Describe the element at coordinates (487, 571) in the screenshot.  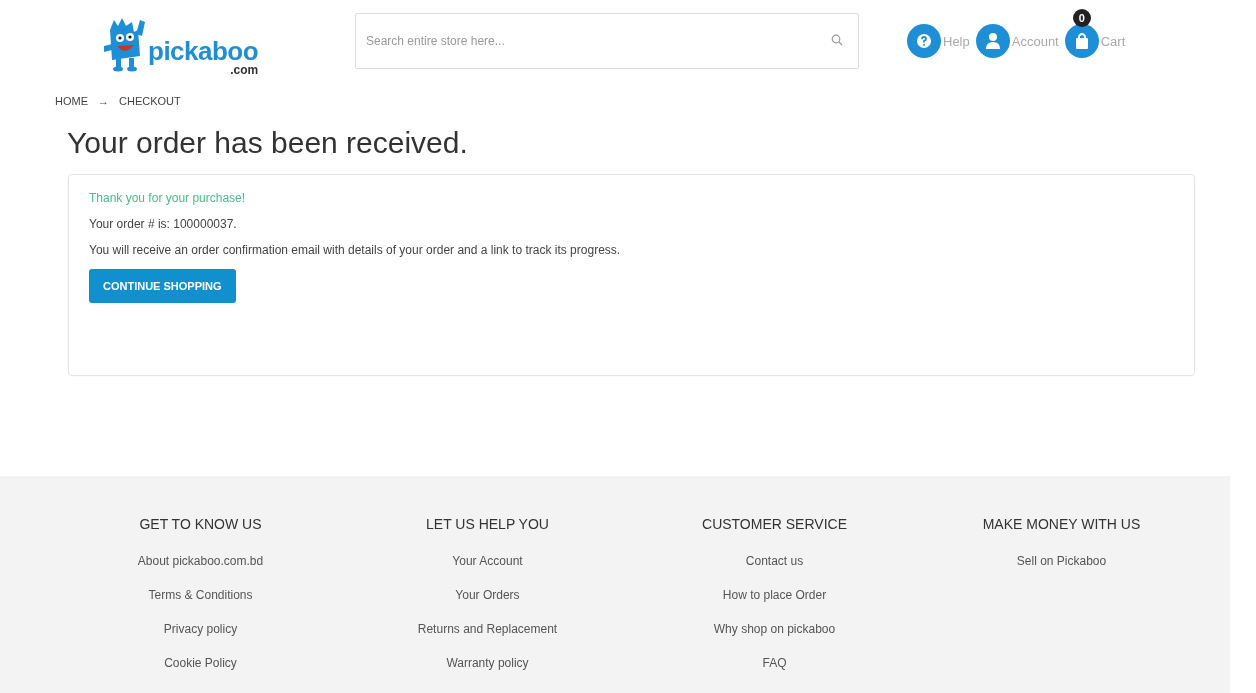
I see `footer-link: Your Account` at that location.